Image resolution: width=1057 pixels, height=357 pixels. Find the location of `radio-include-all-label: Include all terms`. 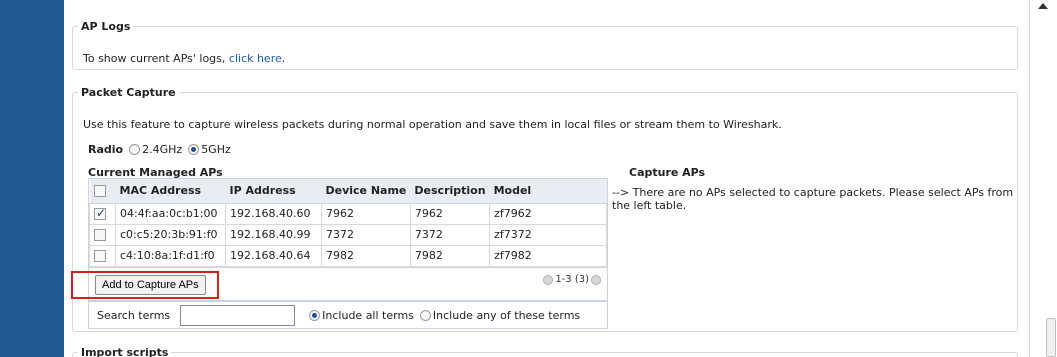

radio-include-all-label: Include all terms is located at coordinates (368, 315).